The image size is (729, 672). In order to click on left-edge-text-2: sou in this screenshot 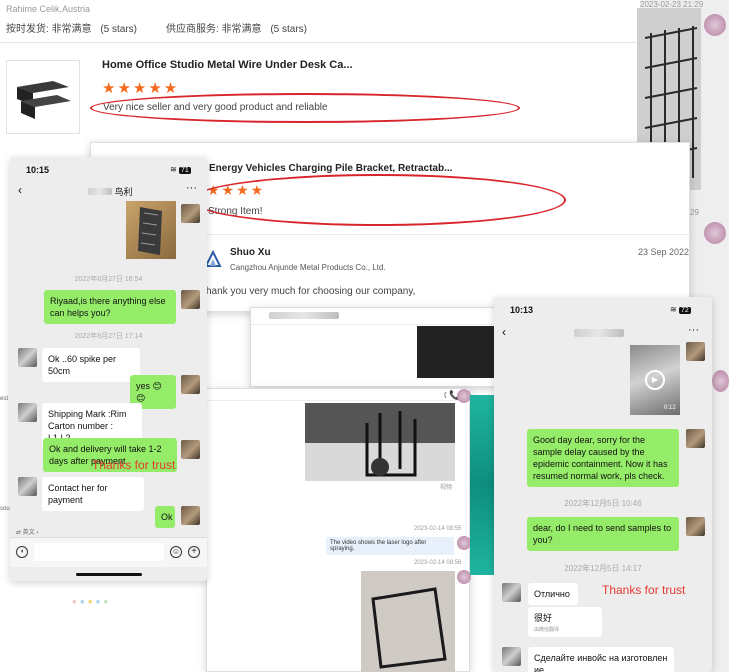, I will do `click(5, 509)`.